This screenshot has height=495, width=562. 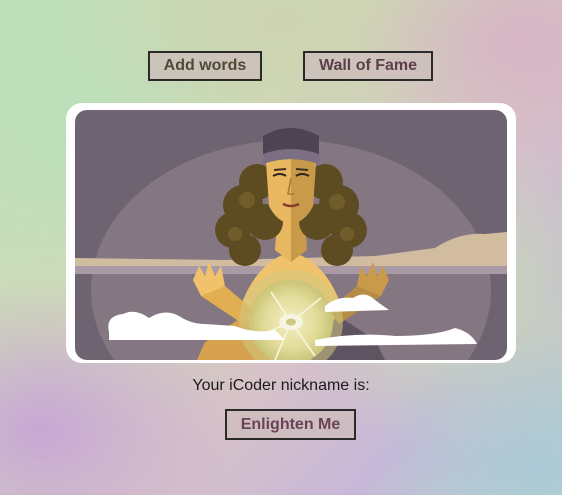 What do you see at coordinates (281, 385) in the screenshot?
I see `nickname-prompt: Your iCoder nickname is:` at bounding box center [281, 385].